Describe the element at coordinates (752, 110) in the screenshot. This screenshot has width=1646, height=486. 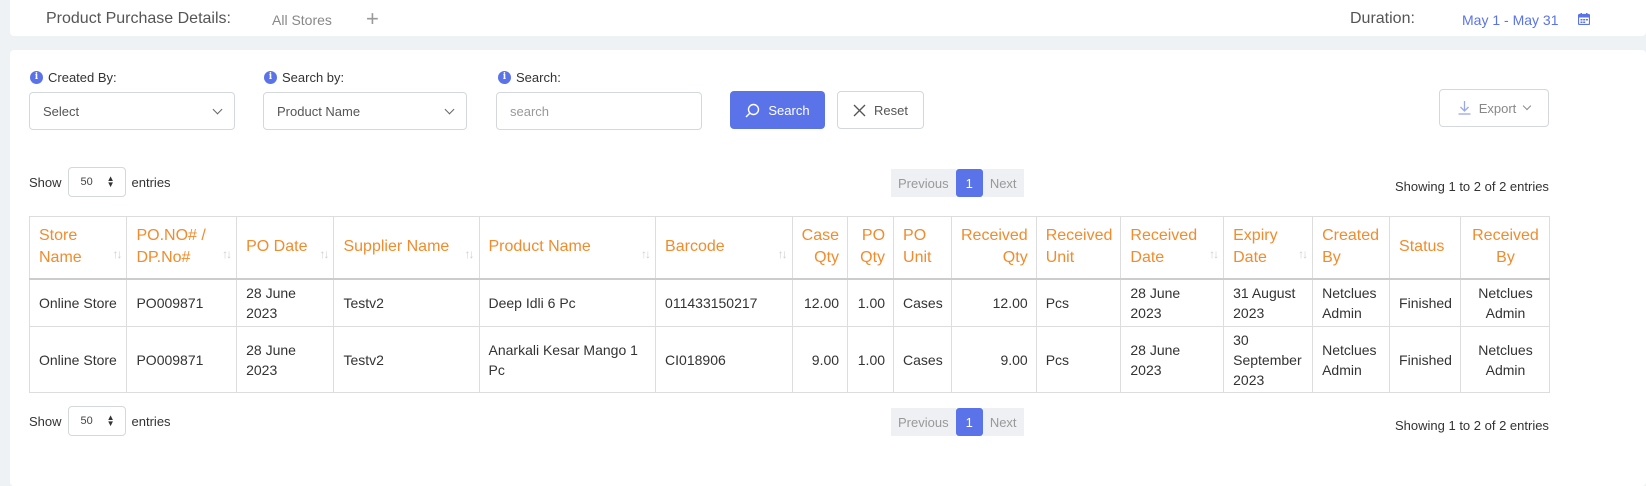
I see `search-icon` at that location.